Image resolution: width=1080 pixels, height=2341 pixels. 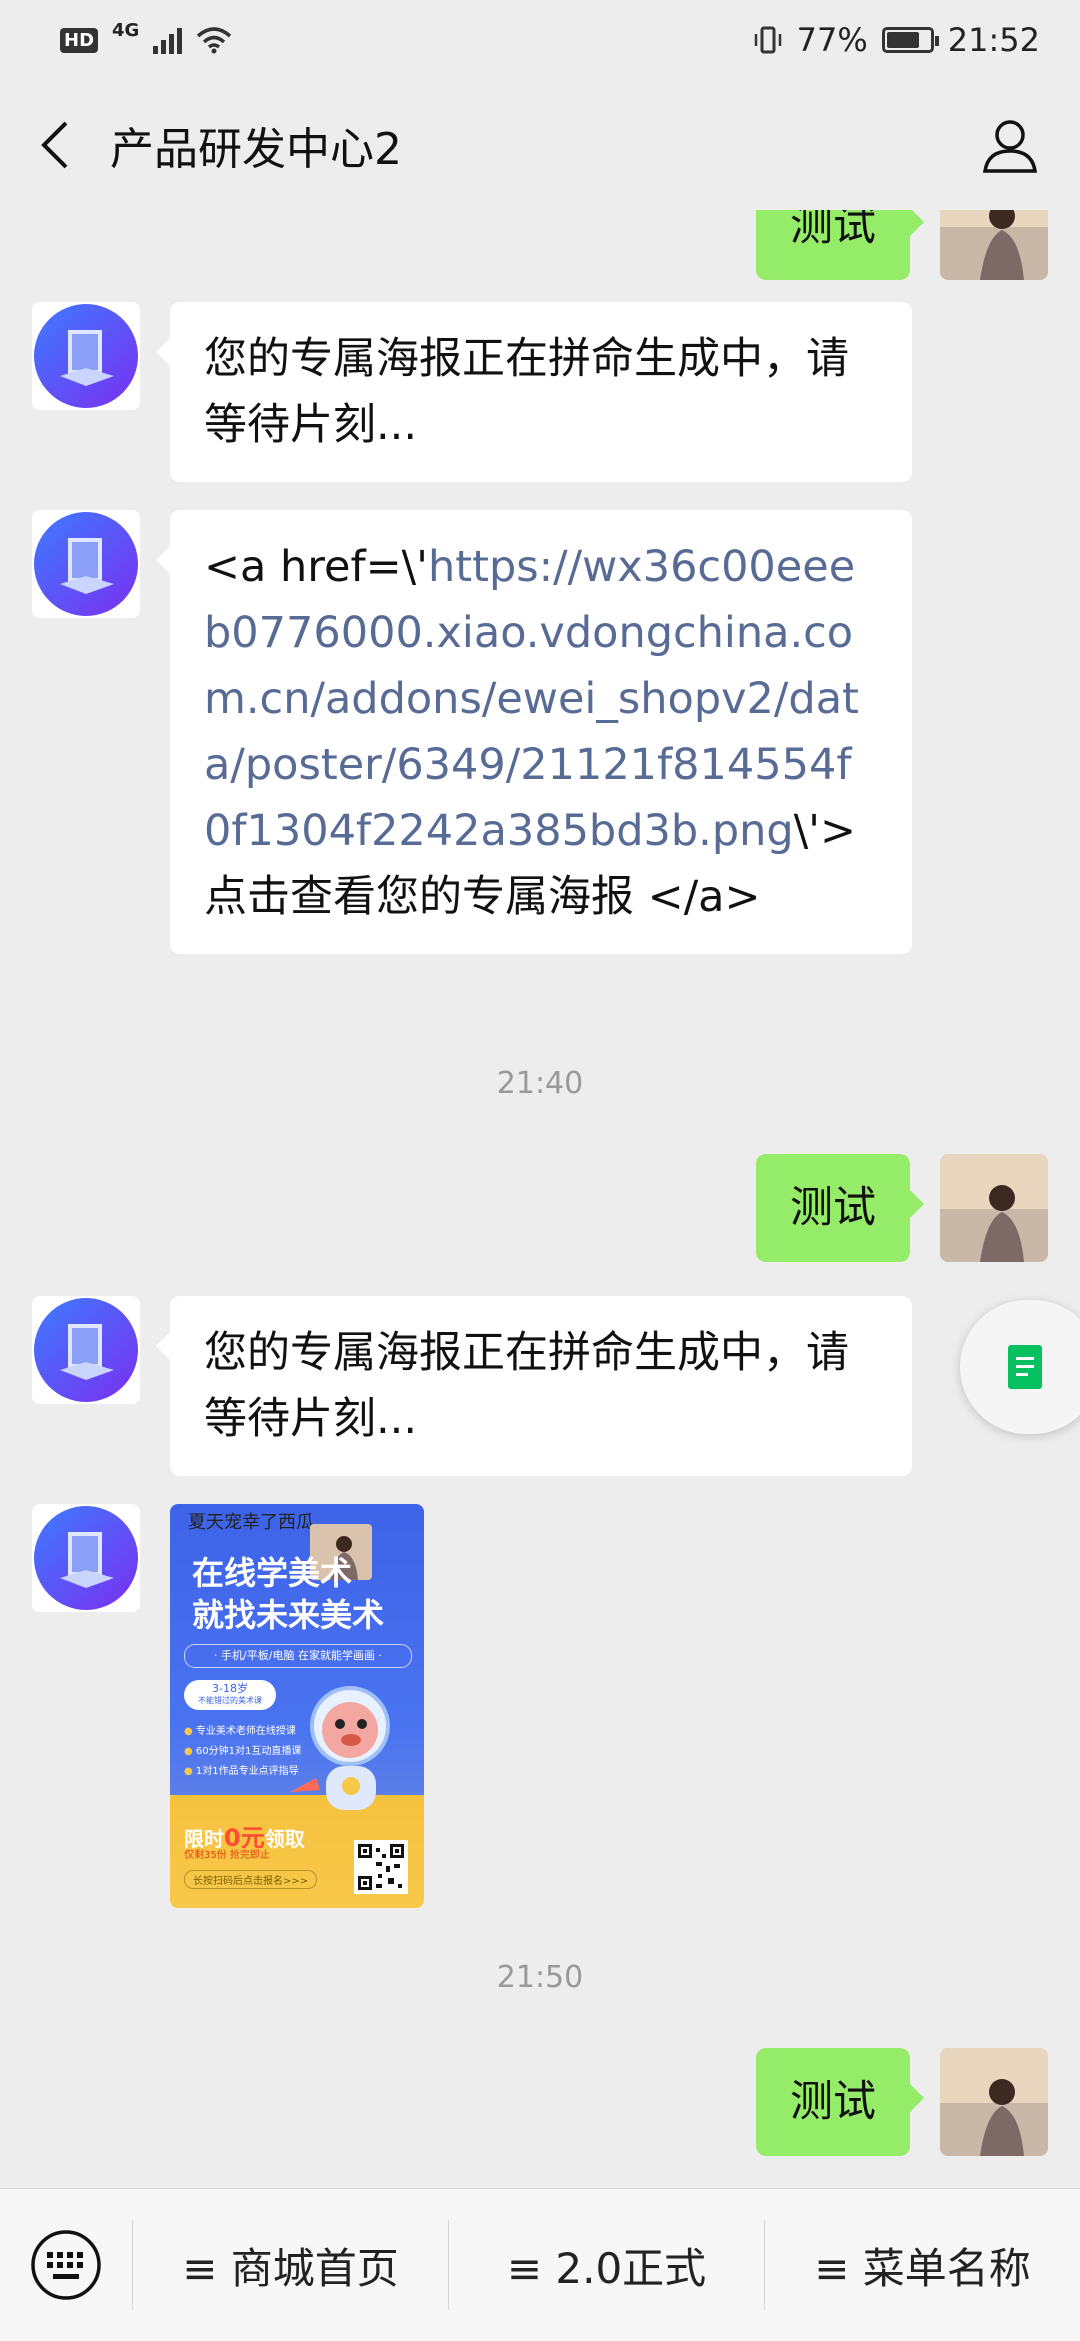 I want to click on back-button, so click(x=55, y=145).